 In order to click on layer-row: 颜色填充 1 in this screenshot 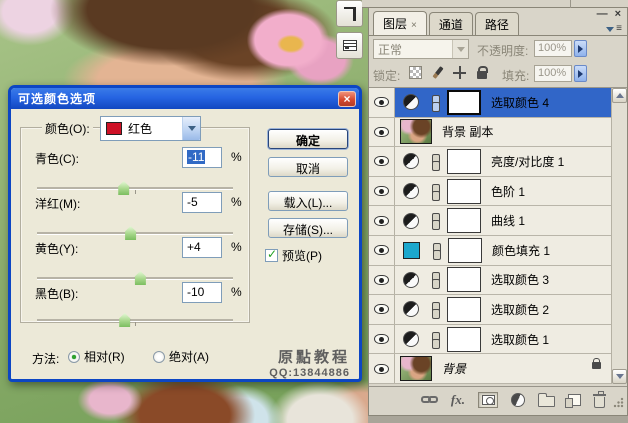, I will do `click(490, 250)`.